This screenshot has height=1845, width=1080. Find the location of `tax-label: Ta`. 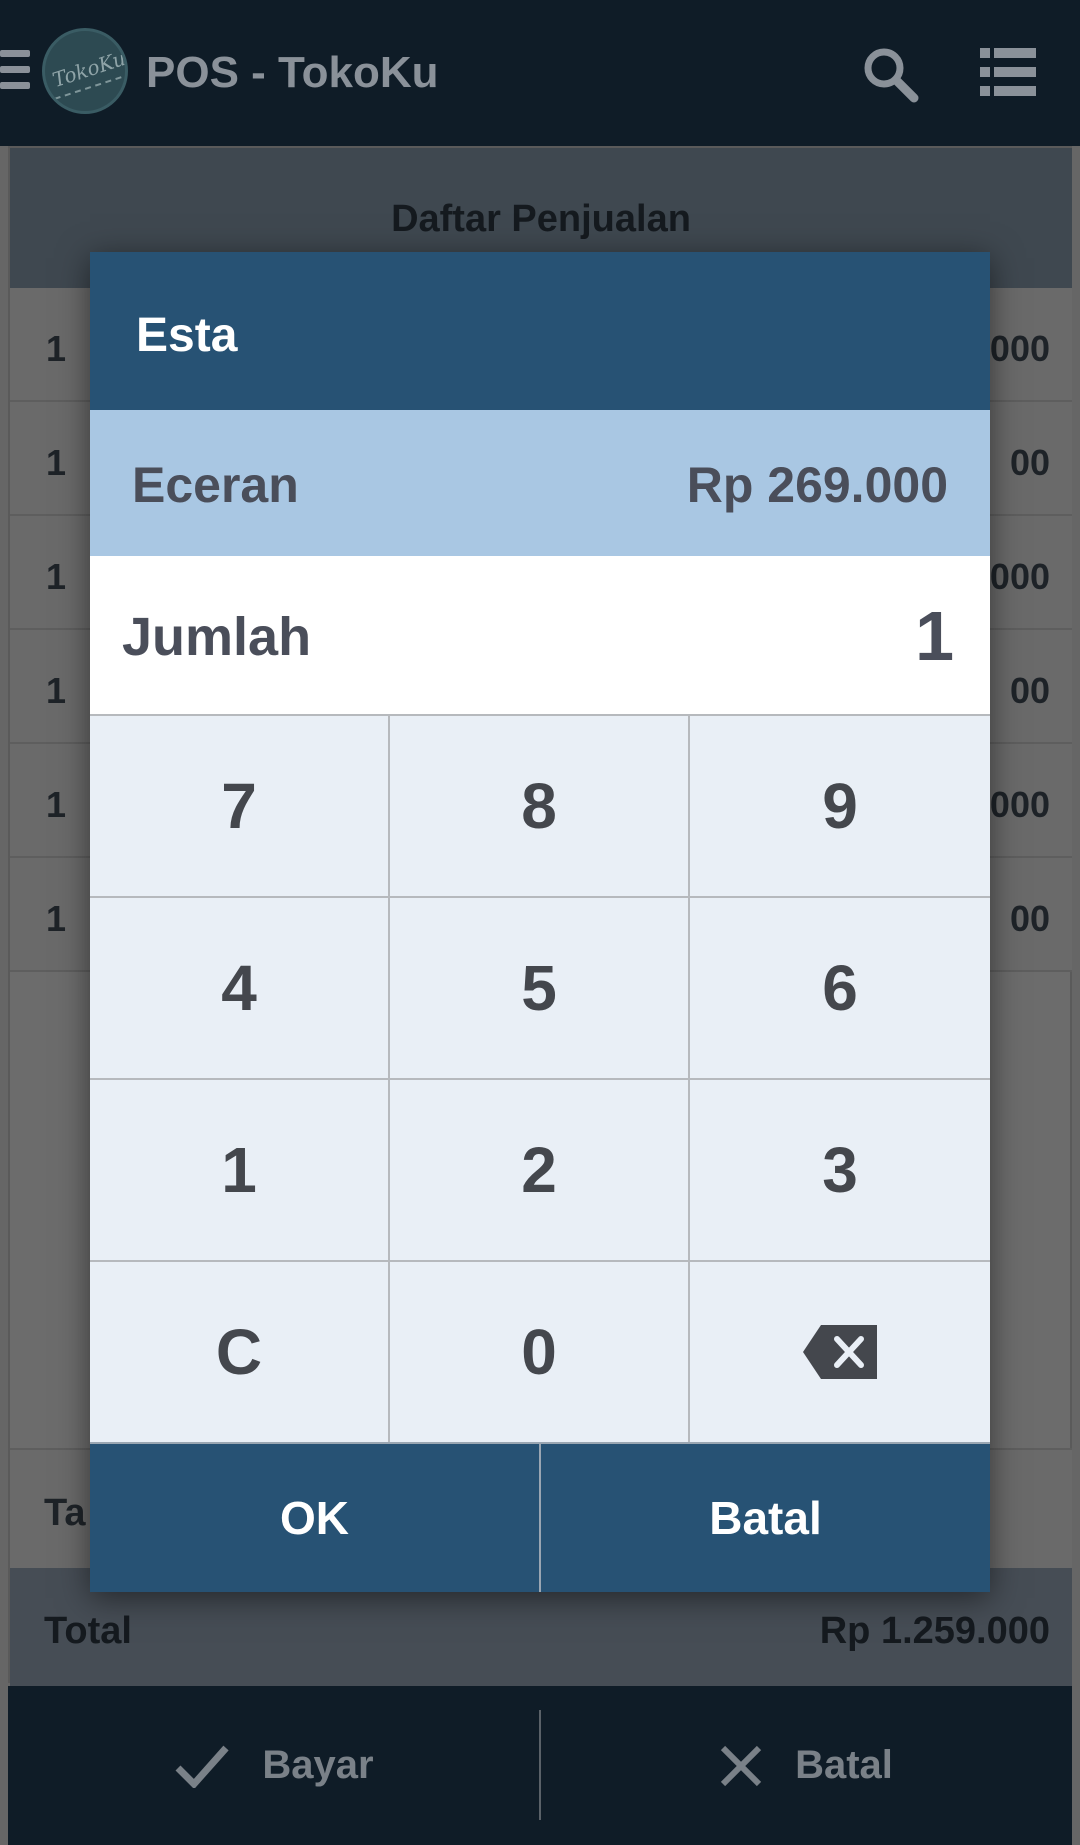

tax-label: Ta is located at coordinates (65, 1513).